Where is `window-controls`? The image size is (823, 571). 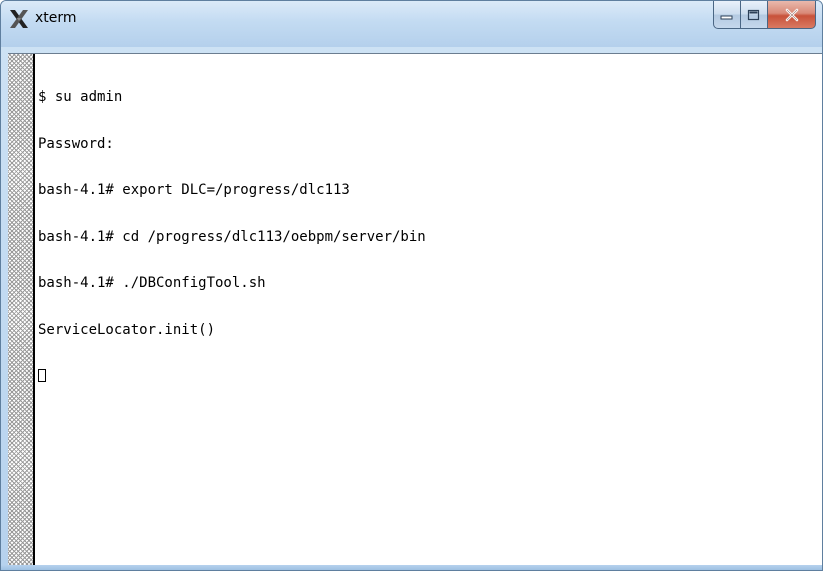 window-controls is located at coordinates (764, 15).